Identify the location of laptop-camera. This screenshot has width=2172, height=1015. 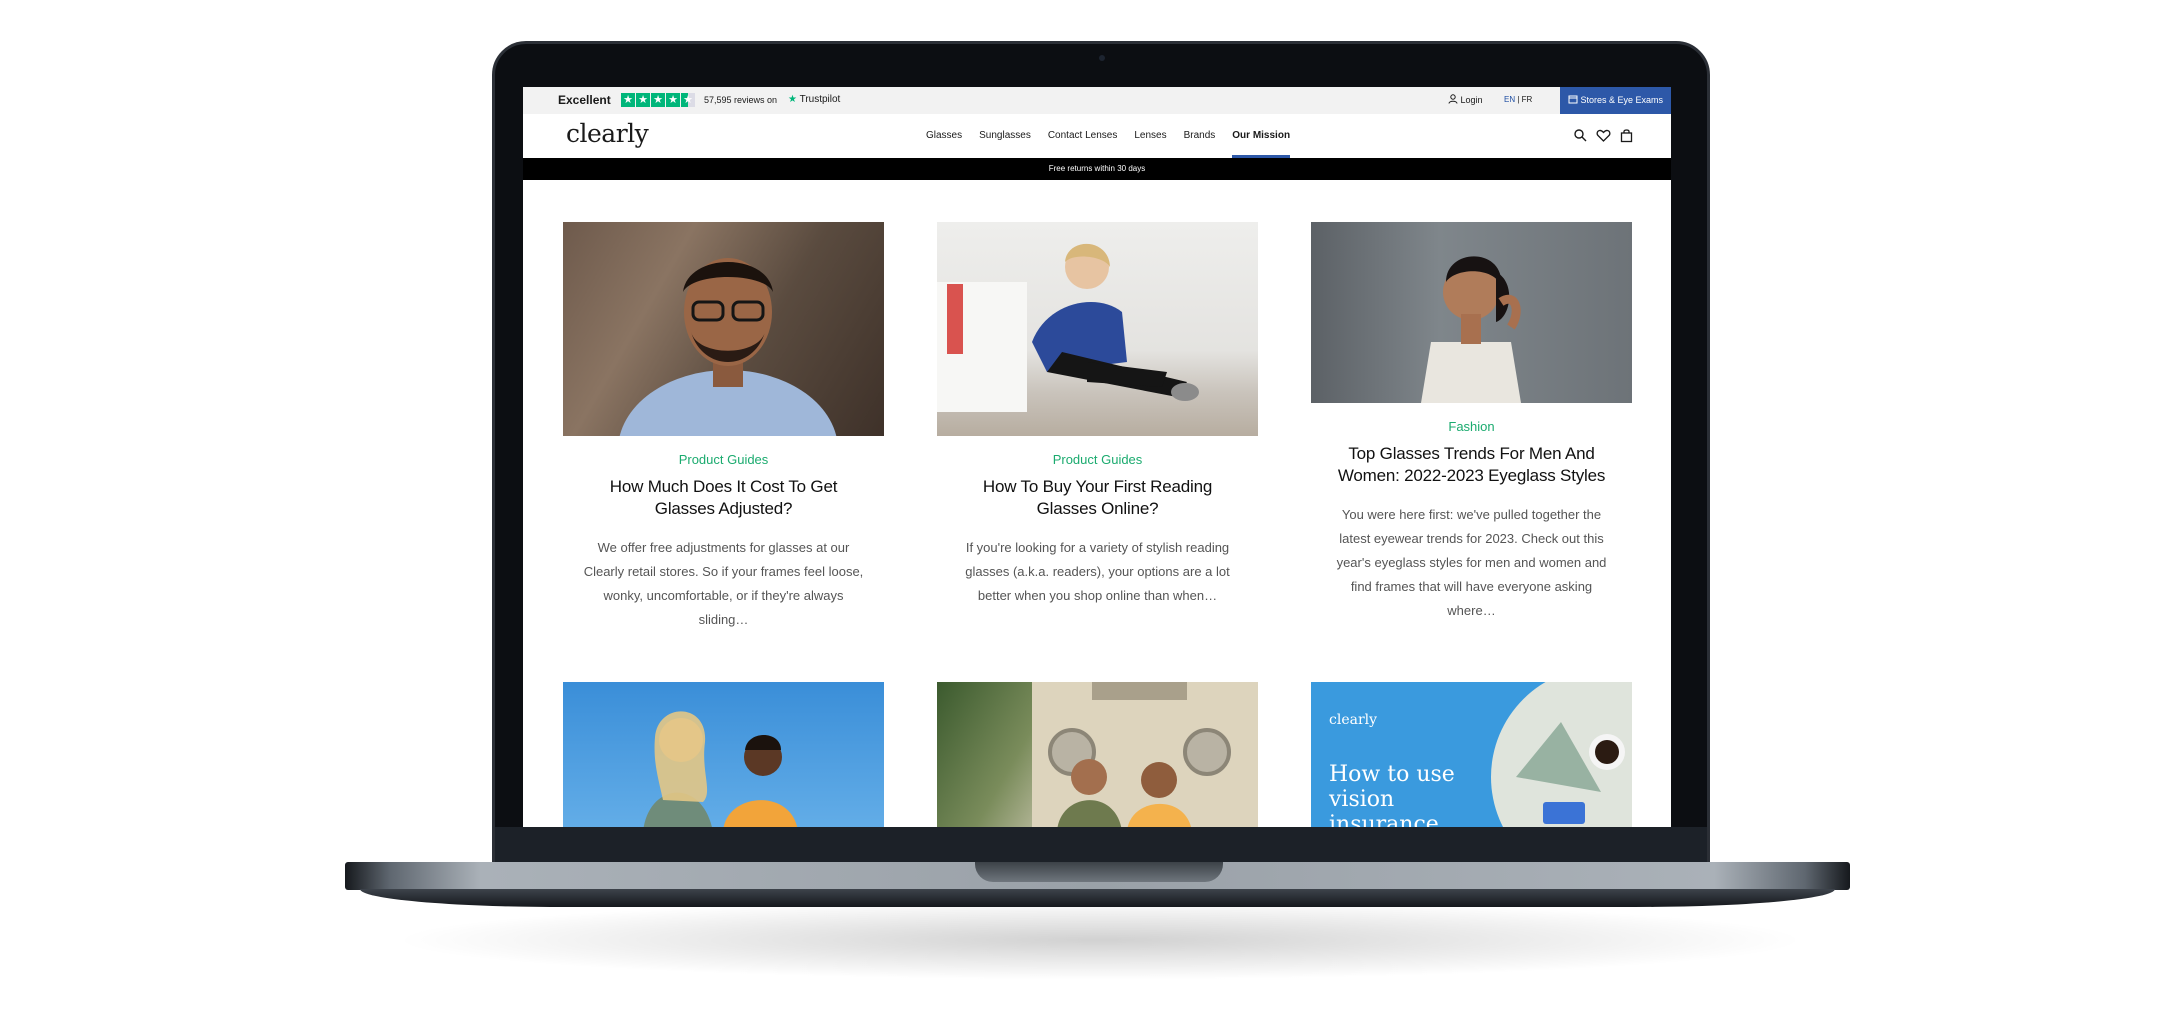
(1102, 58).